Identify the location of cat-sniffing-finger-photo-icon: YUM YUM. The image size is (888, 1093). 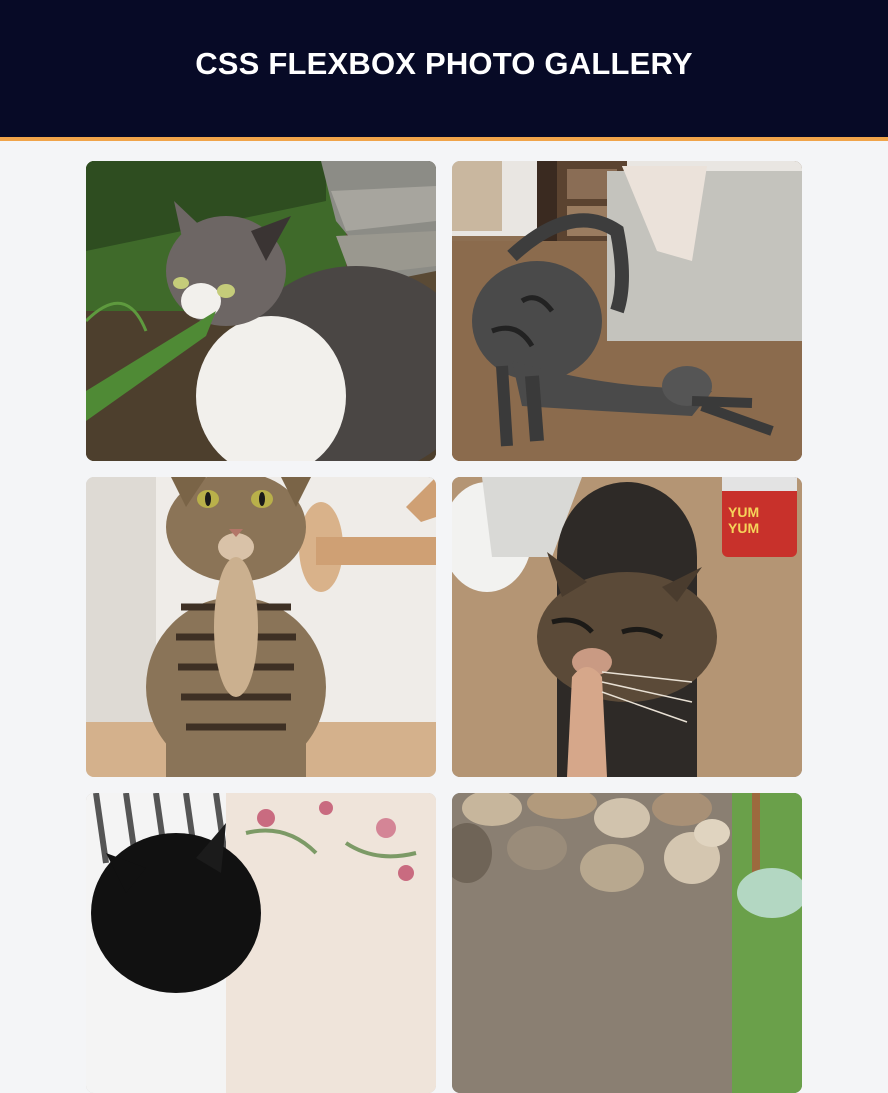
(627, 627).